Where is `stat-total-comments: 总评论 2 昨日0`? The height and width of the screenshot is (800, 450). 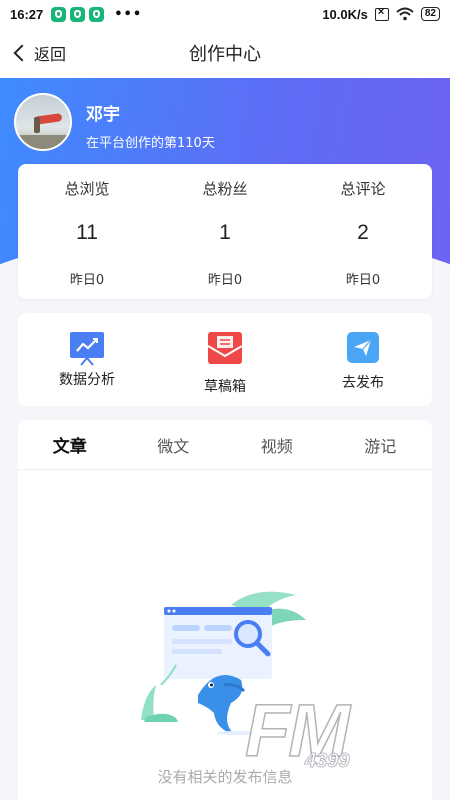 stat-total-comments: 总评论 2 昨日0 is located at coordinates (363, 231).